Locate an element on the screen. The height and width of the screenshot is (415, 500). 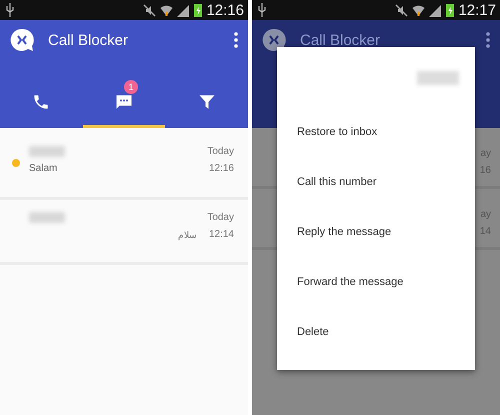
message-row: Salam Today 12:16 is located at coordinates (124, 164).